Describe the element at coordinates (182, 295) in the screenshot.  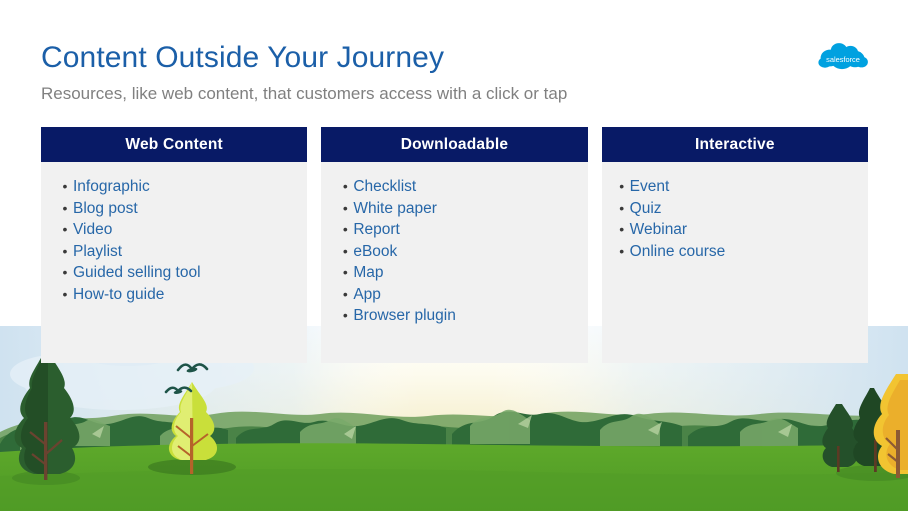
I see `list-item: • How-to guide` at that location.